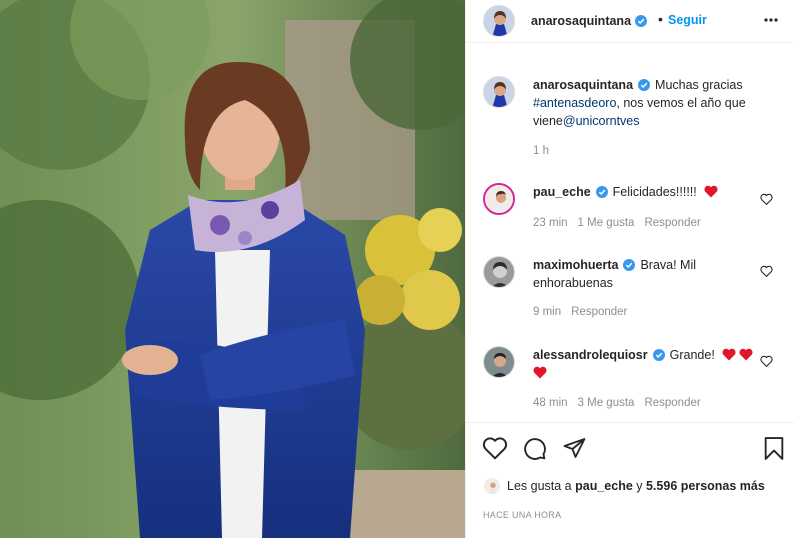 This screenshot has width=794, height=538. What do you see at coordinates (699, 85) in the screenshot?
I see `caption-body: Muchas gracias` at bounding box center [699, 85].